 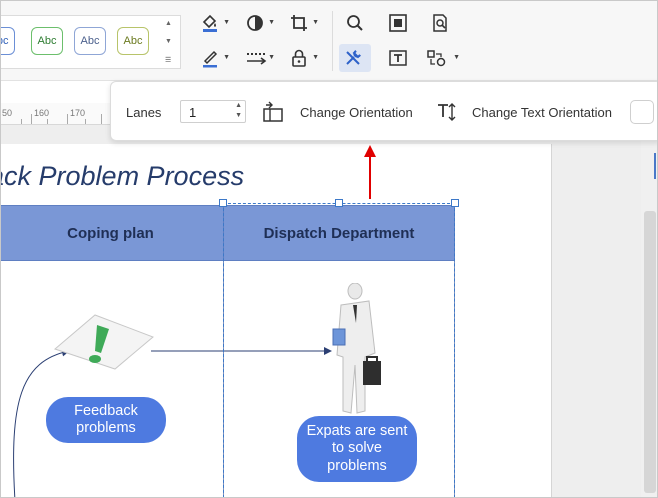 I want to click on line-color-button: ▼, so click(x=213, y=58).